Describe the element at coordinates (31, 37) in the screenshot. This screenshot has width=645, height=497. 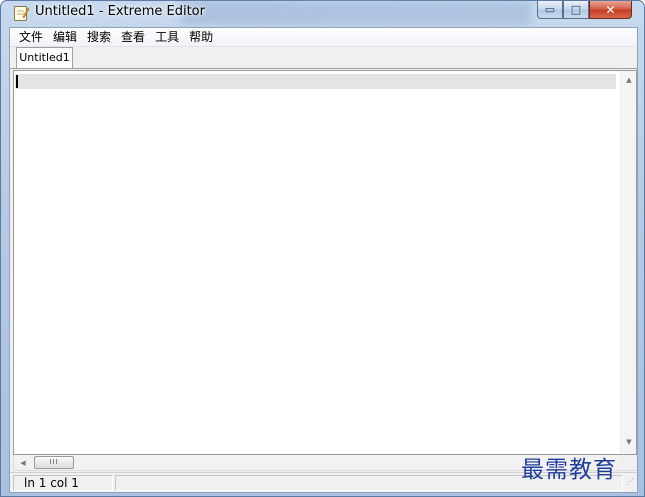
I see `menu-file: 文件` at that location.